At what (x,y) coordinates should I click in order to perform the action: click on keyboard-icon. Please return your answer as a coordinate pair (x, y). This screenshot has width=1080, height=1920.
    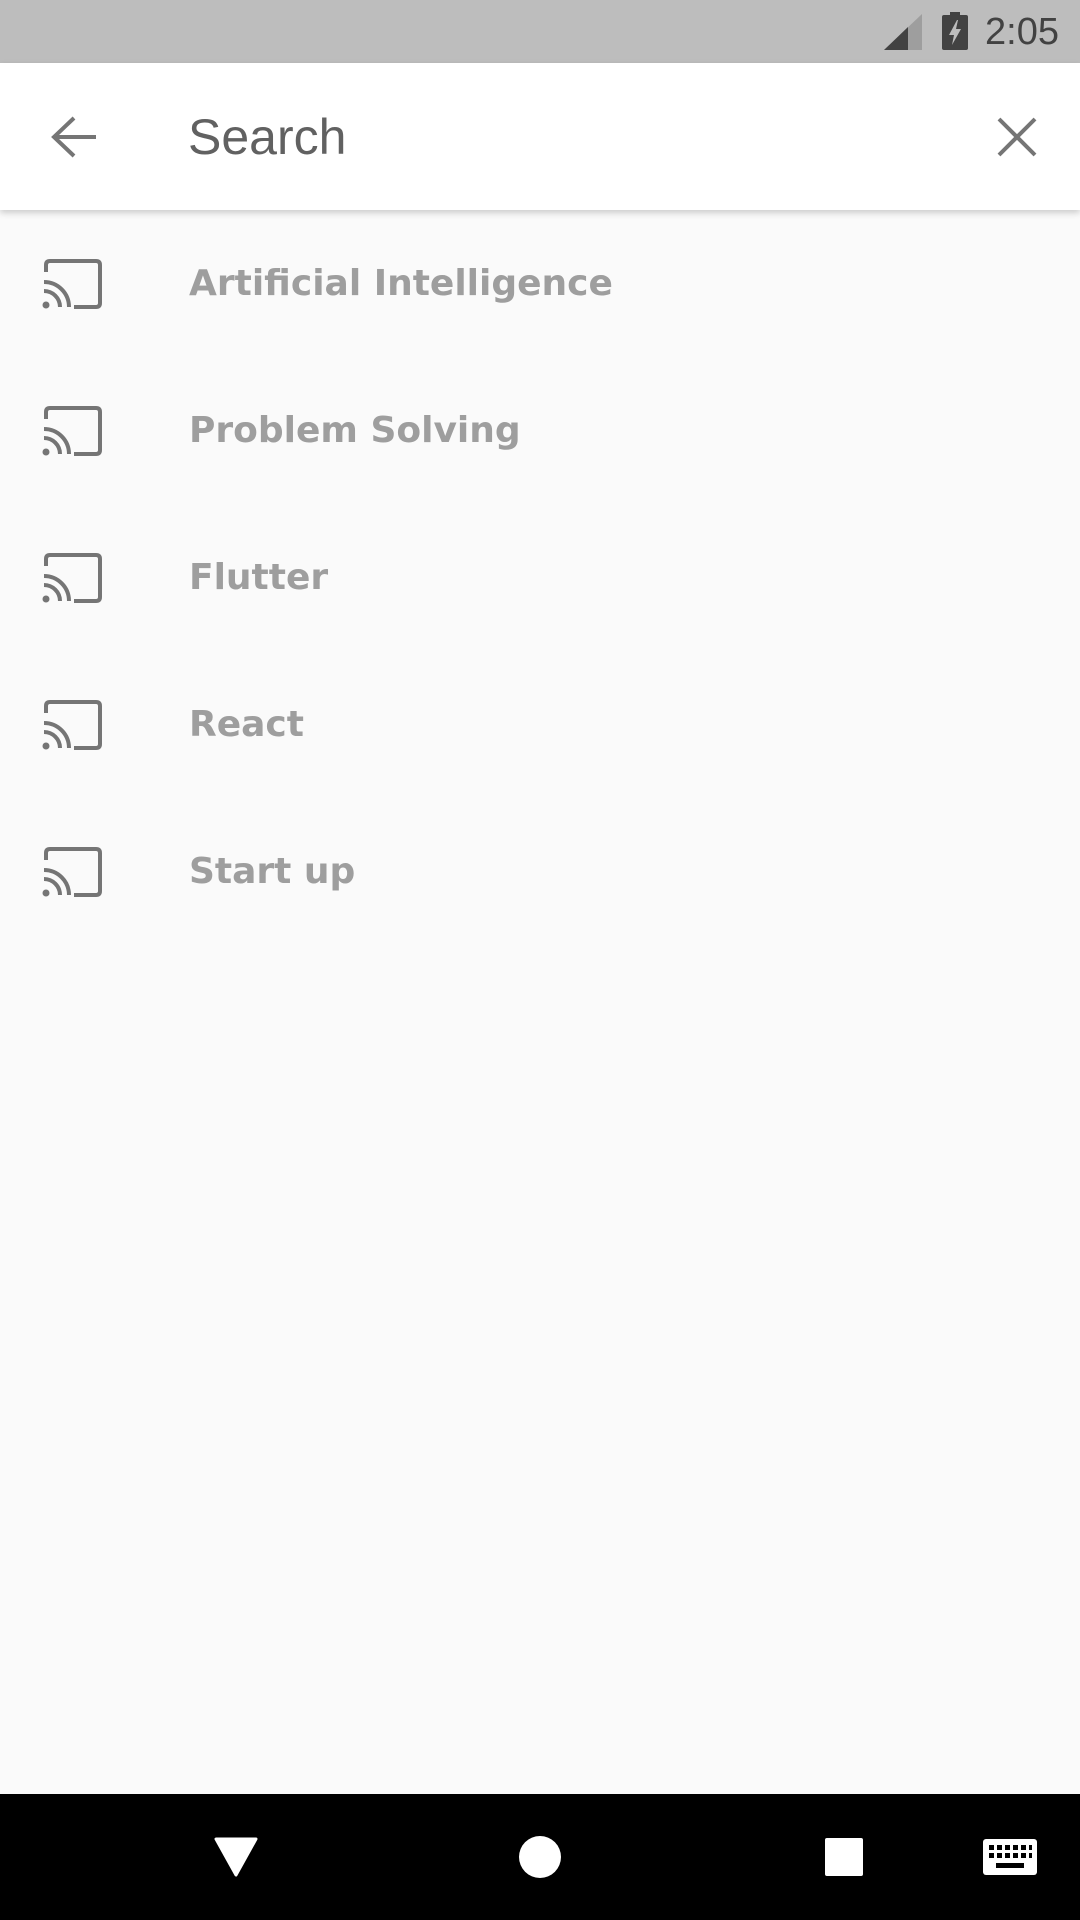
    Looking at the image, I should click on (1010, 1857).